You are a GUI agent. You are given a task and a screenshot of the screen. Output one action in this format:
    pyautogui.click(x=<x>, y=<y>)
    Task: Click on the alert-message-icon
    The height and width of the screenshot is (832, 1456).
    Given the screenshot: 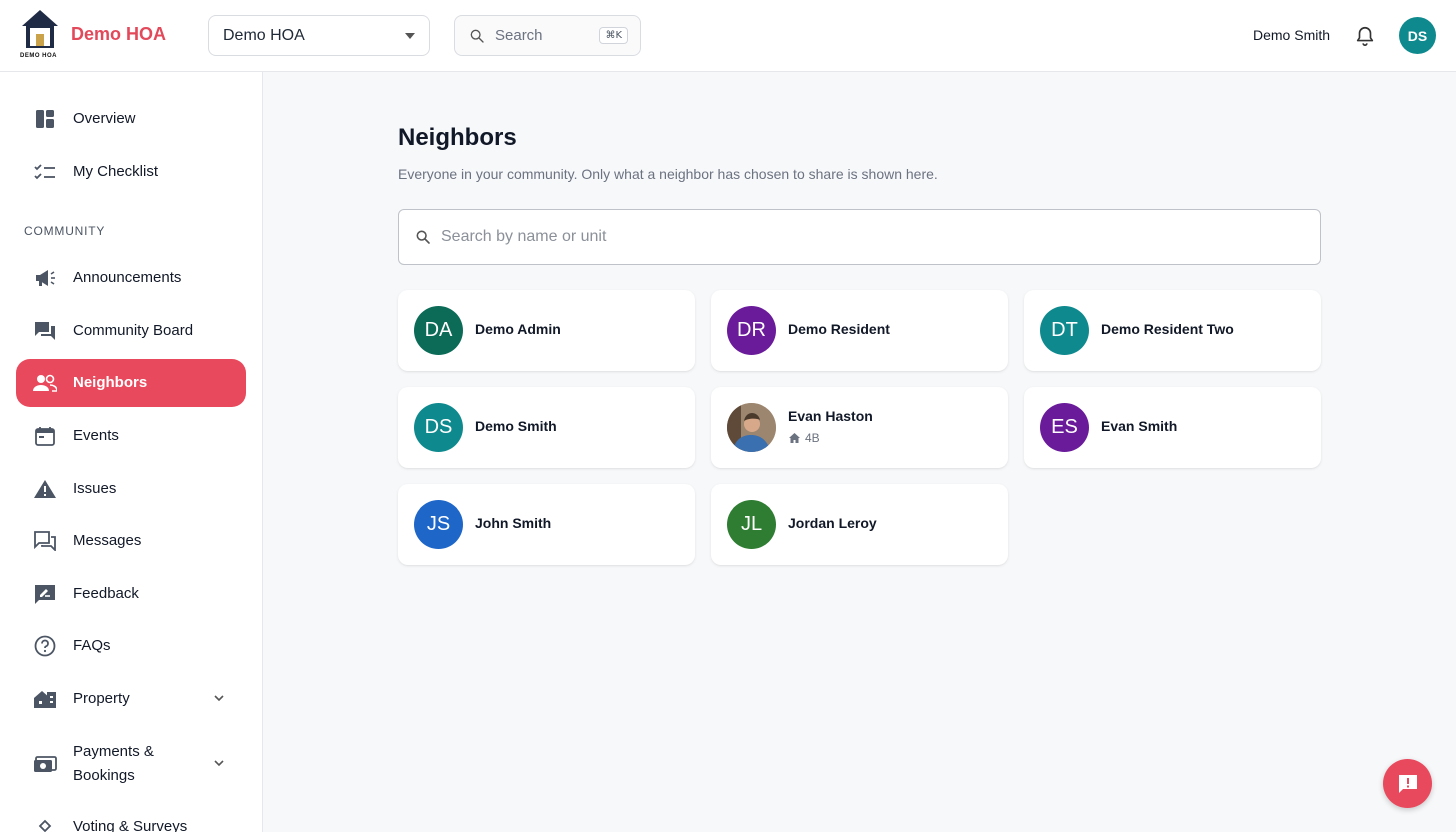 What is the action you would take?
    pyautogui.click(x=1407, y=783)
    